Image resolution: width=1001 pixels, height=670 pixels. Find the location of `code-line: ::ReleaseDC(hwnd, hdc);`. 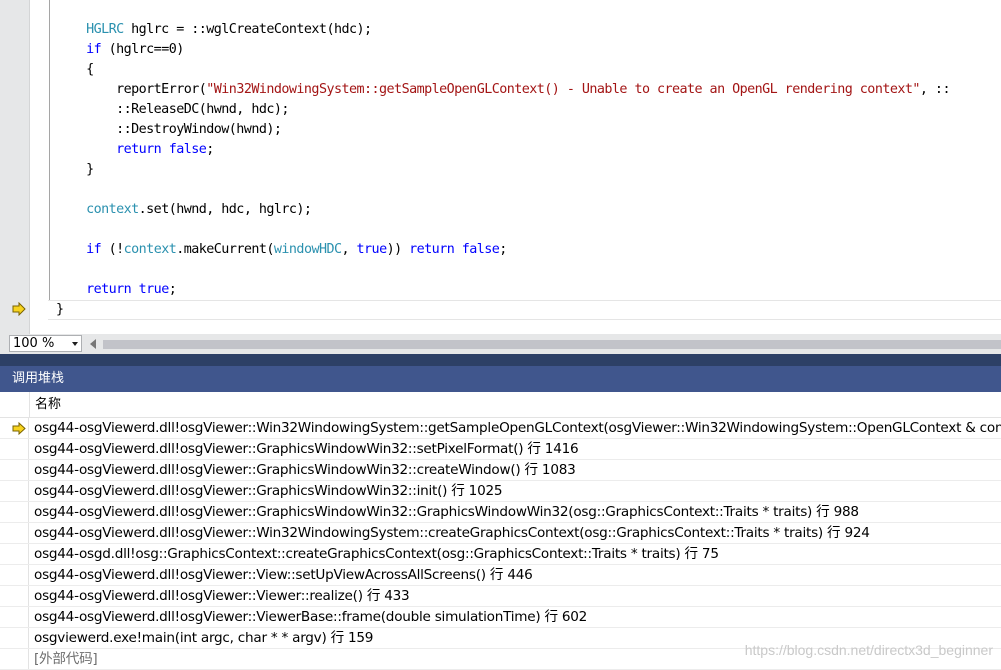

code-line: ::ReleaseDC(hwnd, hdc); is located at coordinates (528, 110).